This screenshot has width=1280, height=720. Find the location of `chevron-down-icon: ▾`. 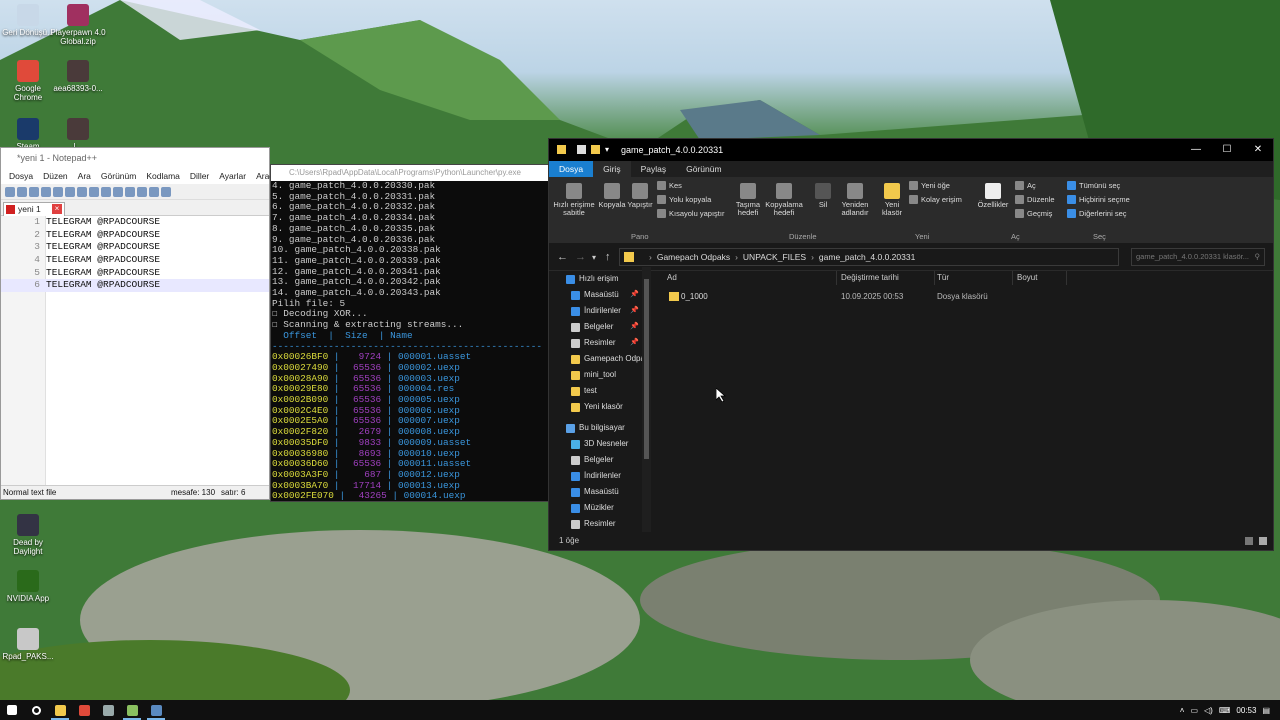

chevron-down-icon: ▾ is located at coordinates (607, 150).